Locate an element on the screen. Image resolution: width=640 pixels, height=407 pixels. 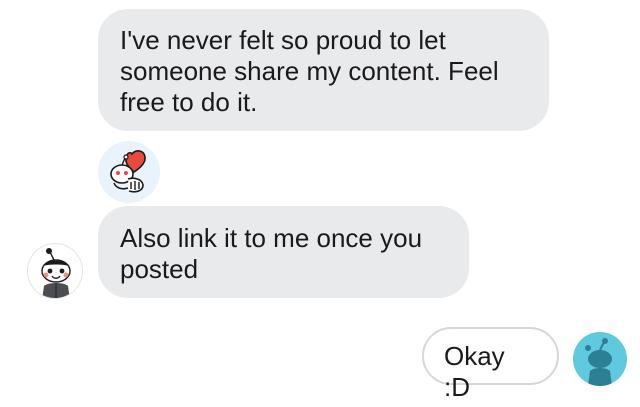
message-line: someone share my content. Feel is located at coordinates (309, 71).